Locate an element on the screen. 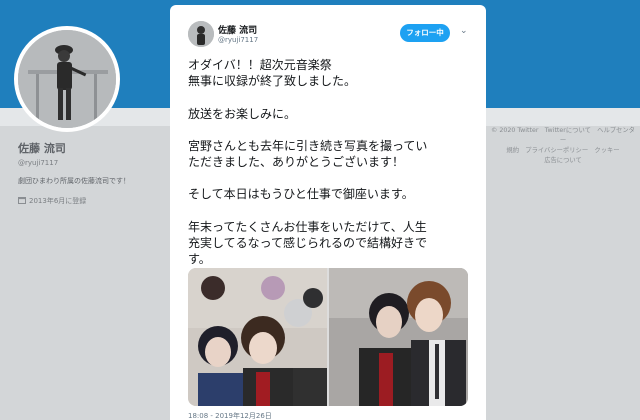  profile-handle: @ryuji7117 is located at coordinates (93, 163).